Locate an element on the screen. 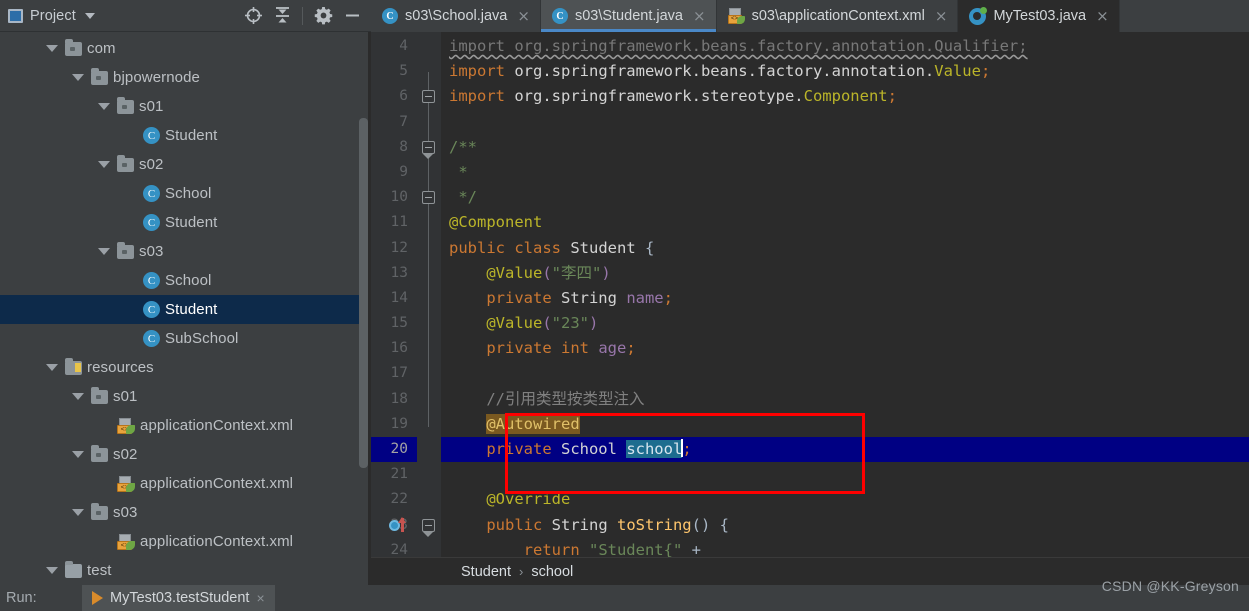 This screenshot has width=1249, height=611. code-line: private String name; is located at coordinates (845, 298).